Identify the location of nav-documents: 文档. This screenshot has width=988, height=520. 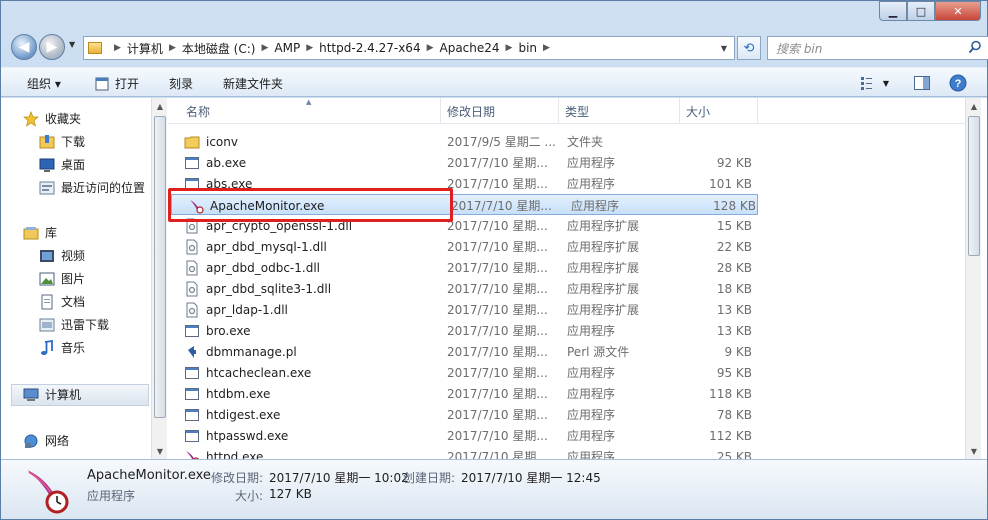
(62, 301).